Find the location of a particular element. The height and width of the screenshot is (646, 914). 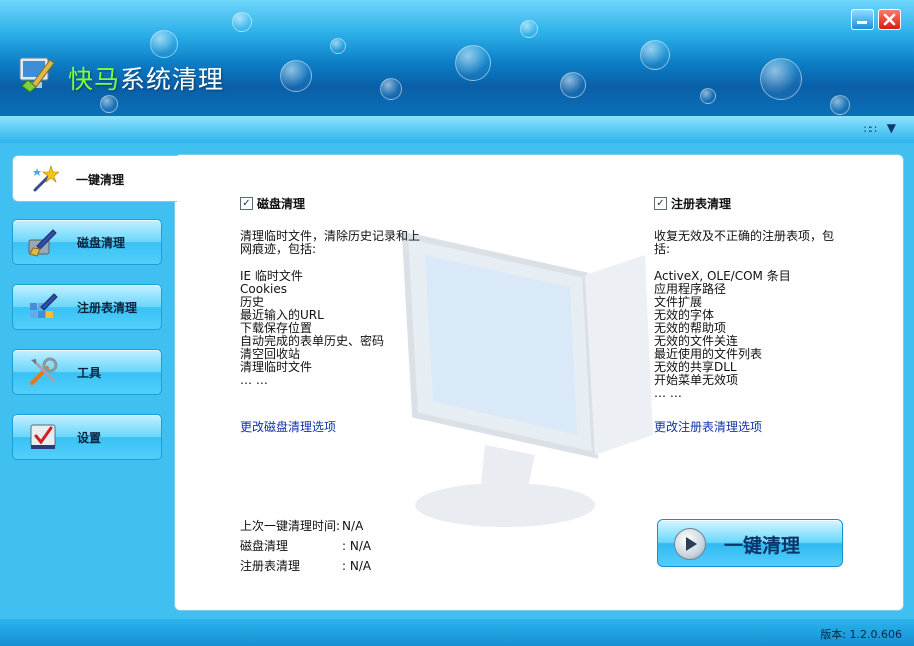

nav-settings: 设置 is located at coordinates (87, 437).